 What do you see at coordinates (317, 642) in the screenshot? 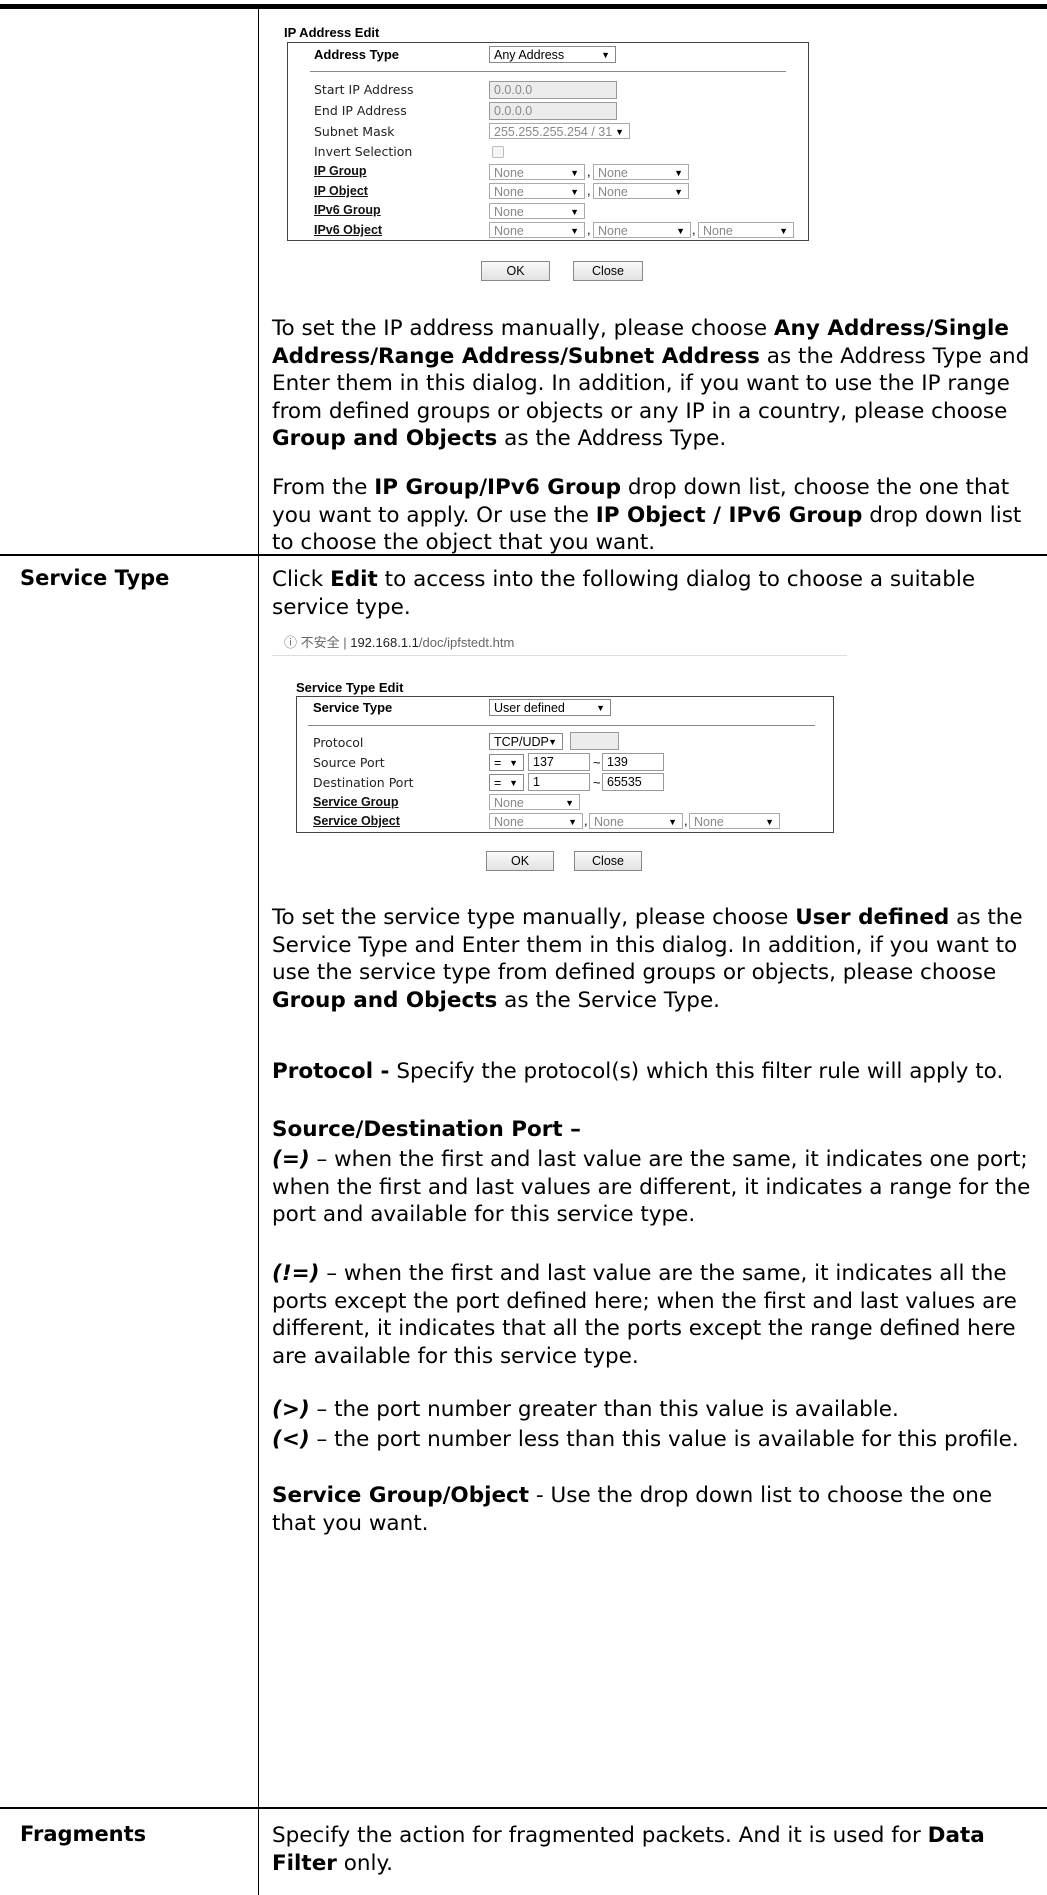
I see `security-indicator: ⓘ 不安全 |` at bounding box center [317, 642].